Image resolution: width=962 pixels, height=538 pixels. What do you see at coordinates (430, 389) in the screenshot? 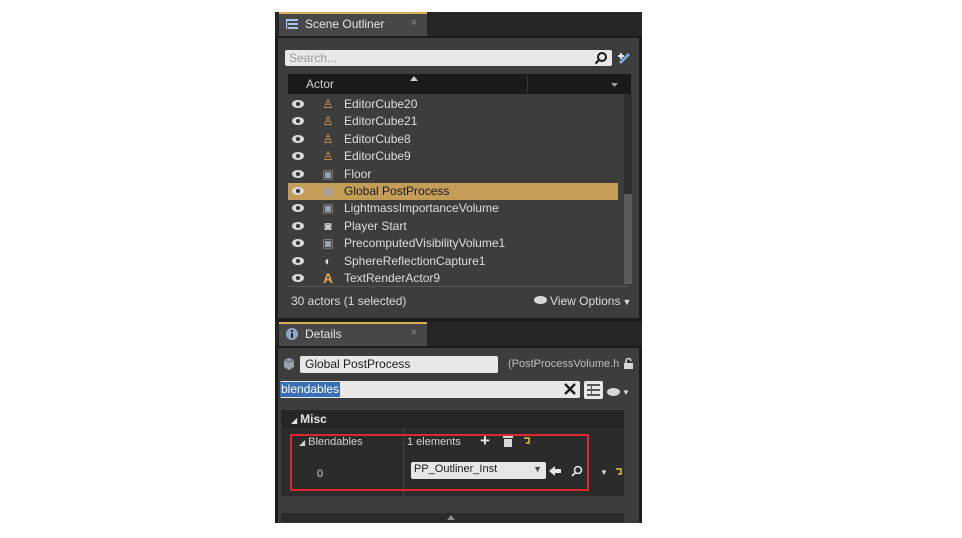
I see `property-search-input: blendables` at bounding box center [430, 389].